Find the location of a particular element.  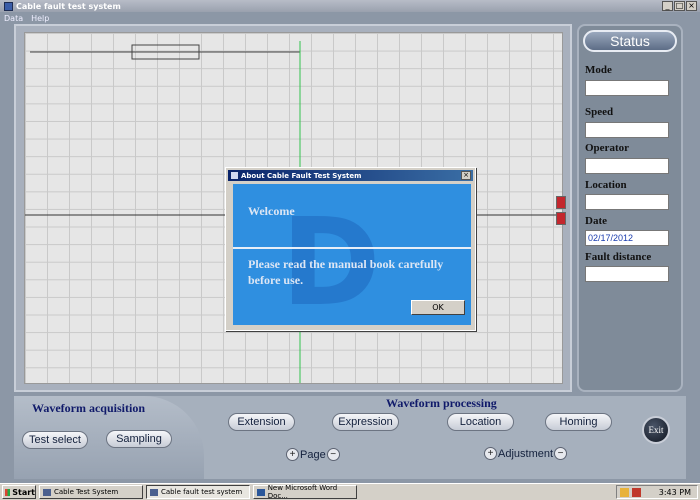

windows-flag-icon is located at coordinates (8, 492).